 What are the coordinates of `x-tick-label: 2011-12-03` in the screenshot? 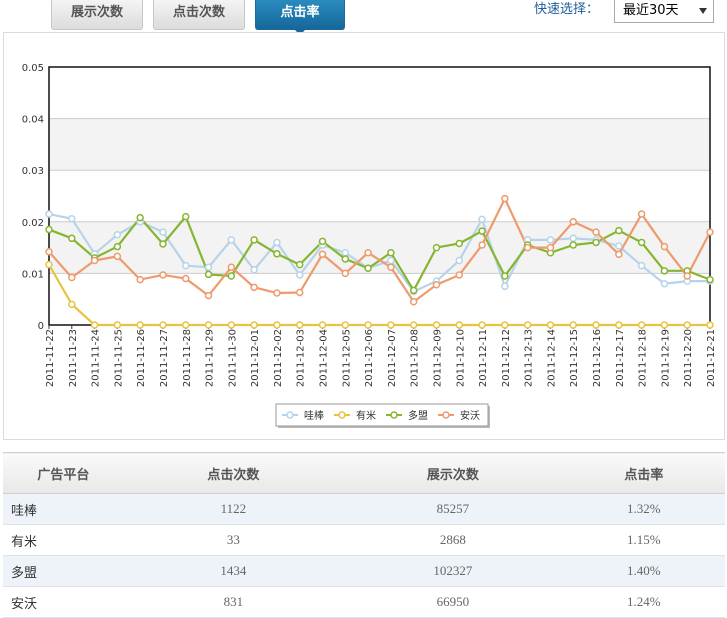 It's located at (301, 358).